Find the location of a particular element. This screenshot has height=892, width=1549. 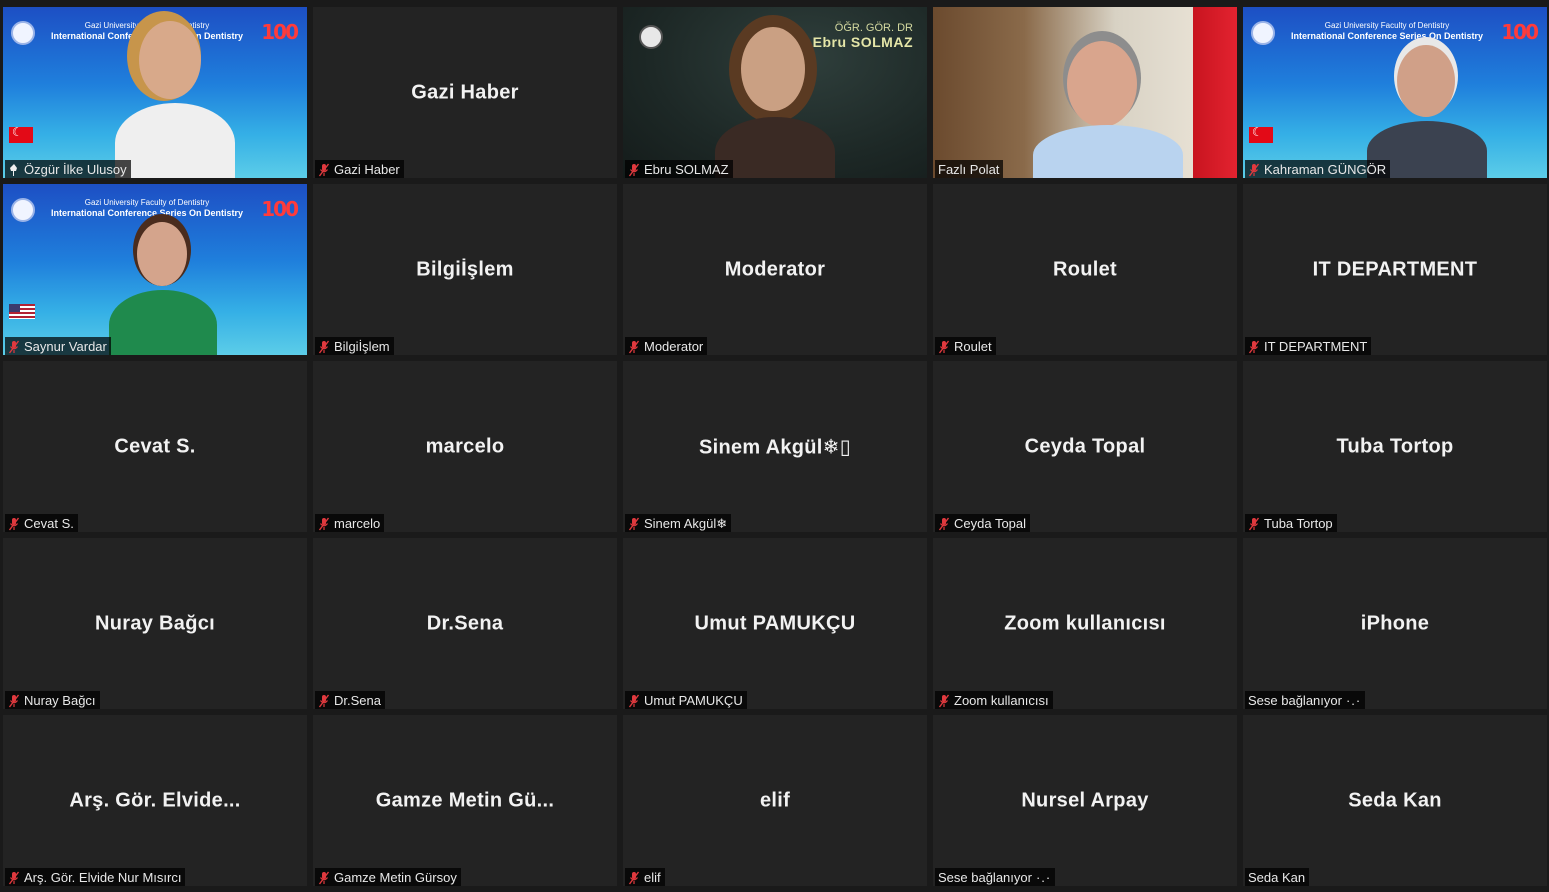

video-tile: Nursel Arpay Sese bağlanıyor ·.· is located at coordinates (1085, 800).